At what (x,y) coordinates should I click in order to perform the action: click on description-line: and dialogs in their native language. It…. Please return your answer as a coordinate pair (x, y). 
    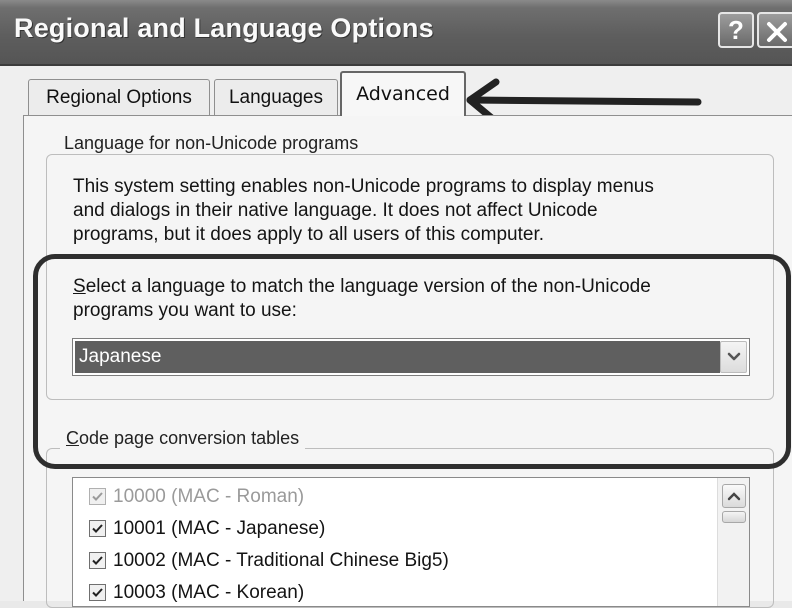
    Looking at the image, I should click on (335, 210).